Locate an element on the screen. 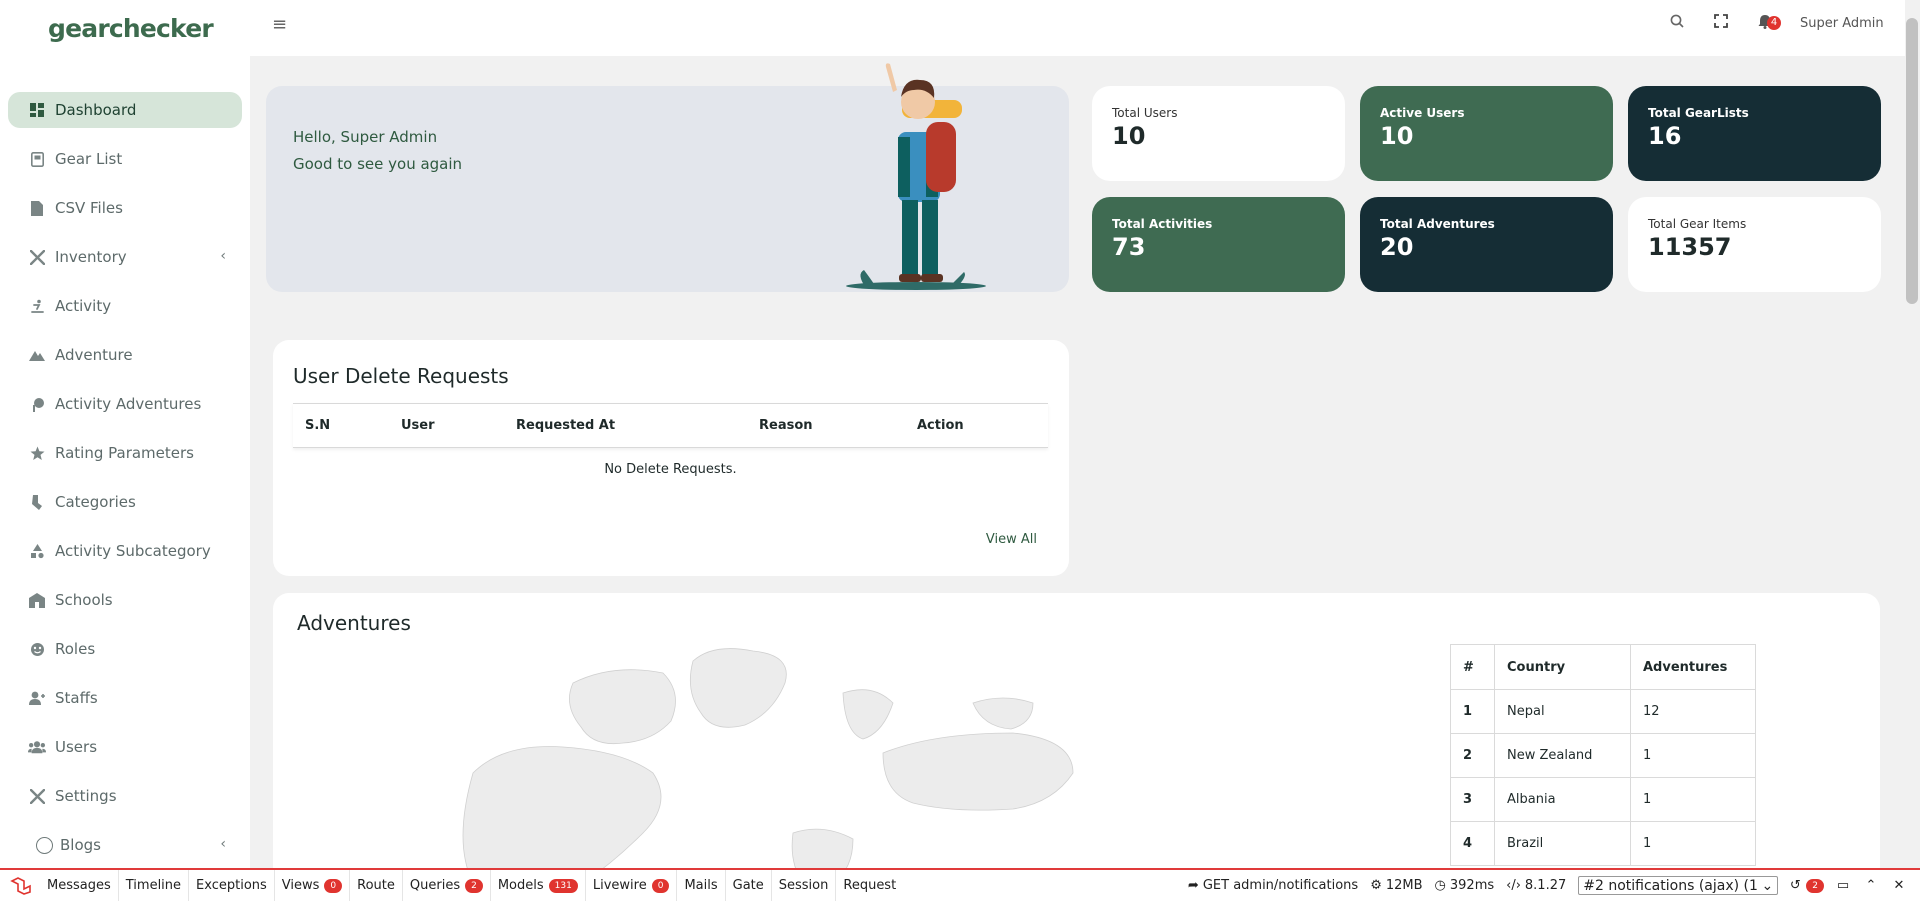  table-header-row: # Country Adventures is located at coordinates (1603, 667).